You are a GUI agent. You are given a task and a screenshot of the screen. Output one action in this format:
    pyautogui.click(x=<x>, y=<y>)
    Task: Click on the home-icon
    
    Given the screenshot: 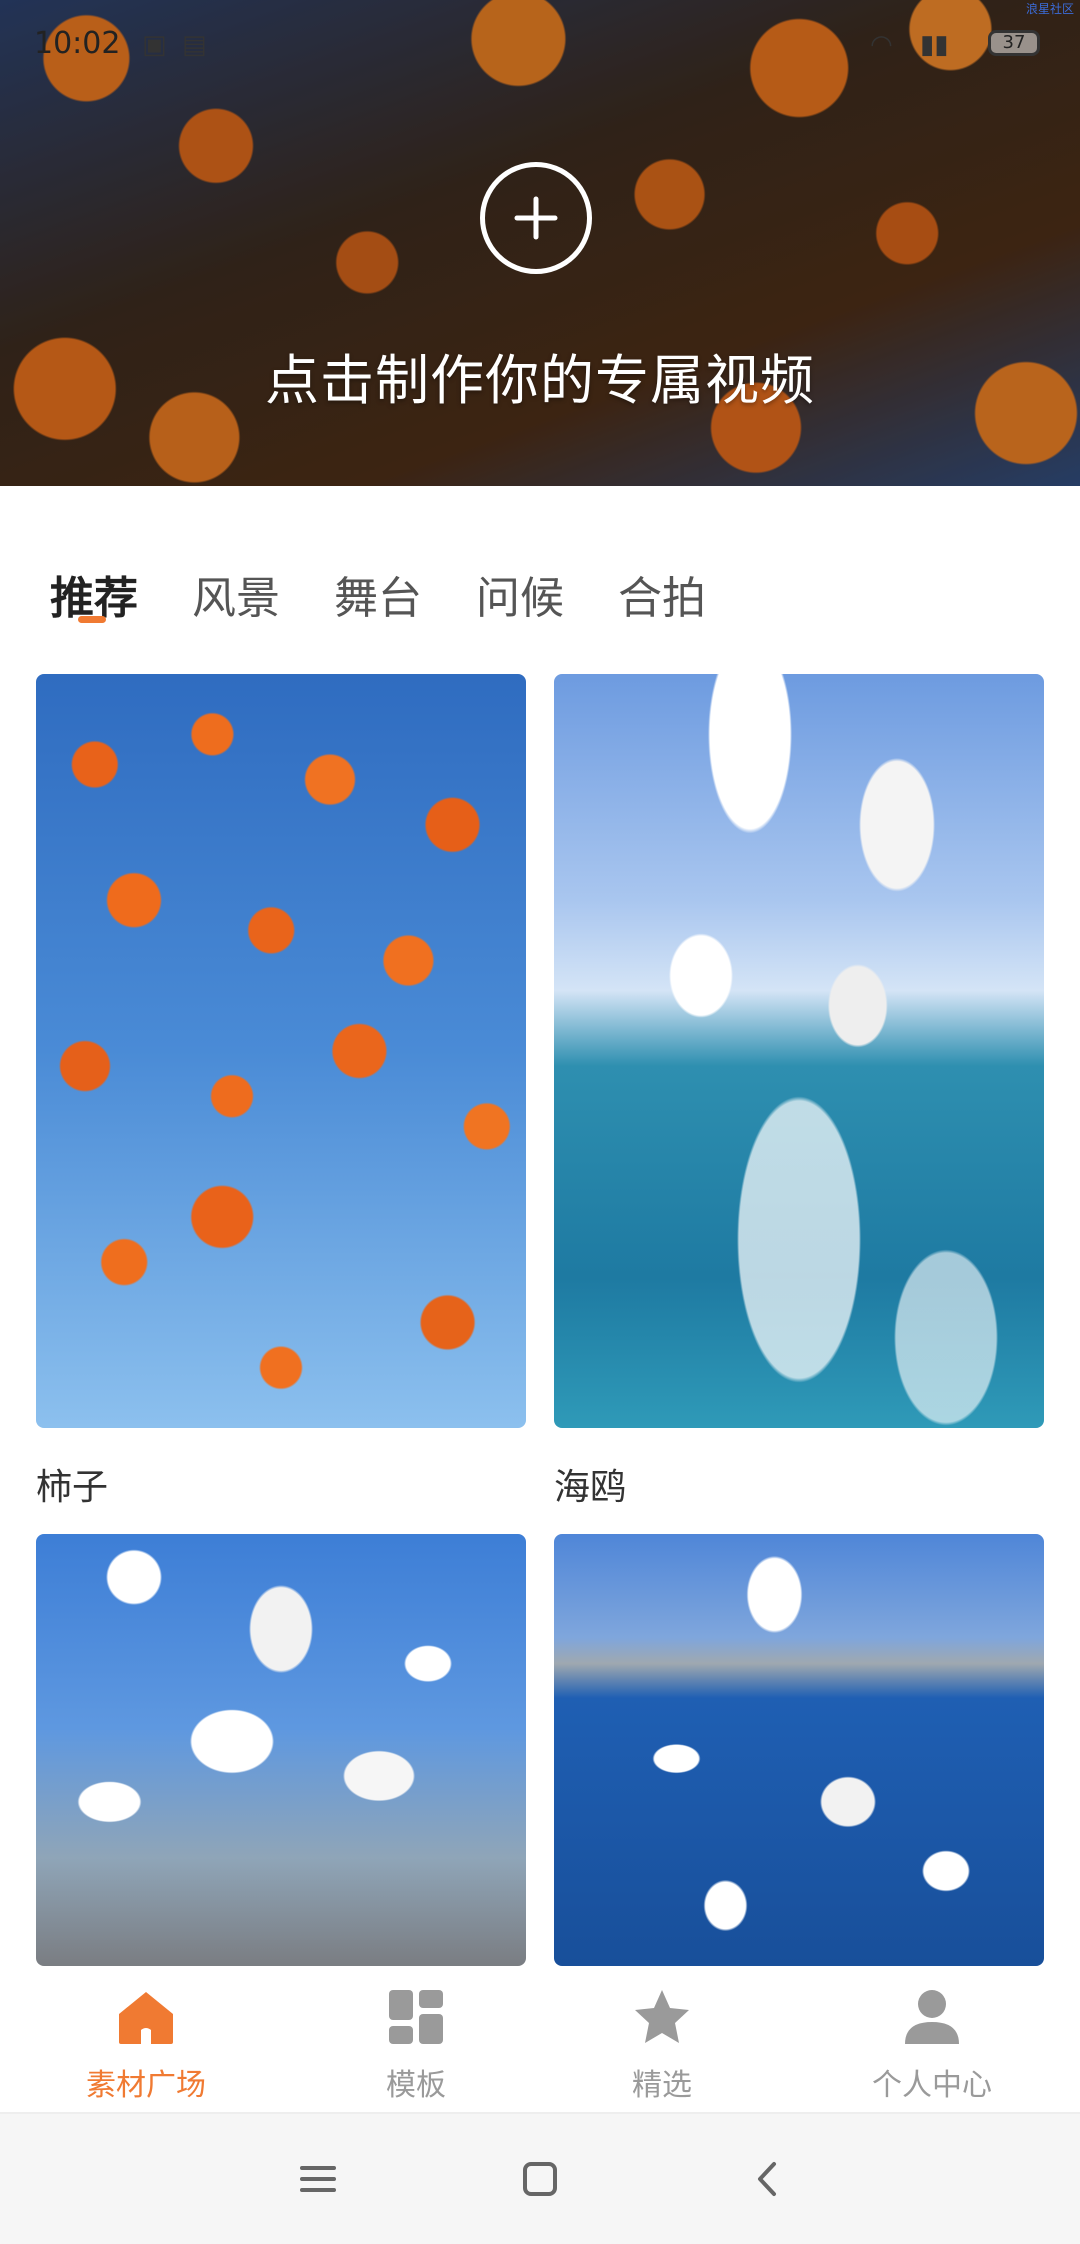 What is the action you would take?
    pyautogui.click(x=146, y=2018)
    